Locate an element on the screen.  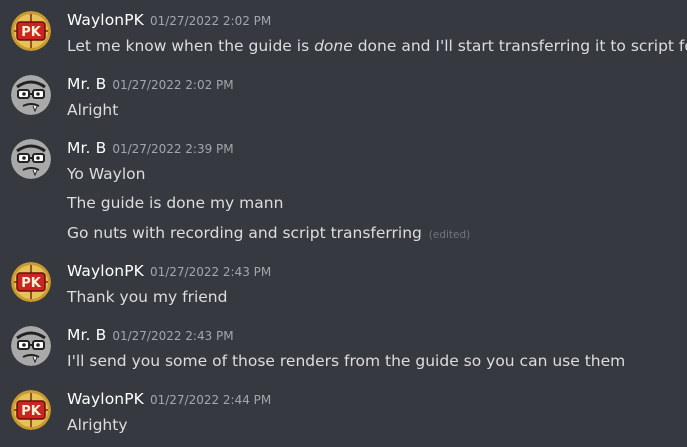
message-header: WaylonPK 01/27/2022 2:02 PM is located at coordinates (169, 20).